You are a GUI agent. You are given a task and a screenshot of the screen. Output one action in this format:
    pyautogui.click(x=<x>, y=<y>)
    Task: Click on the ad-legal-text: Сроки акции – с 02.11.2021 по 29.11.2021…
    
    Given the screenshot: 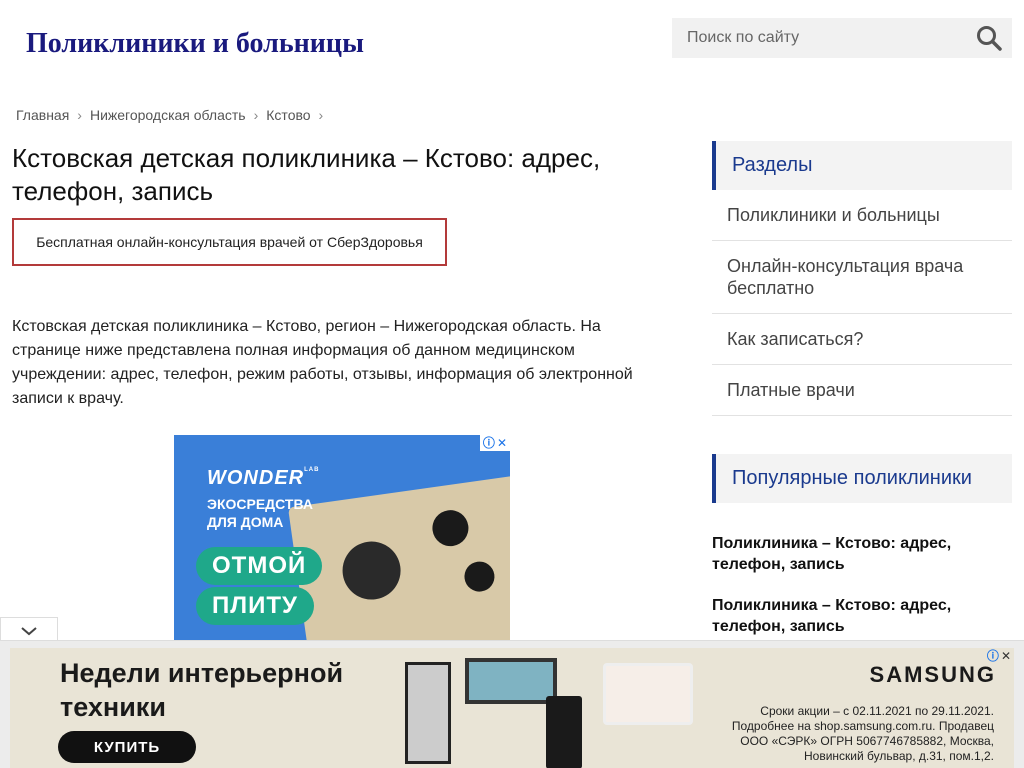 What is the action you would take?
    pyautogui.click(x=862, y=733)
    